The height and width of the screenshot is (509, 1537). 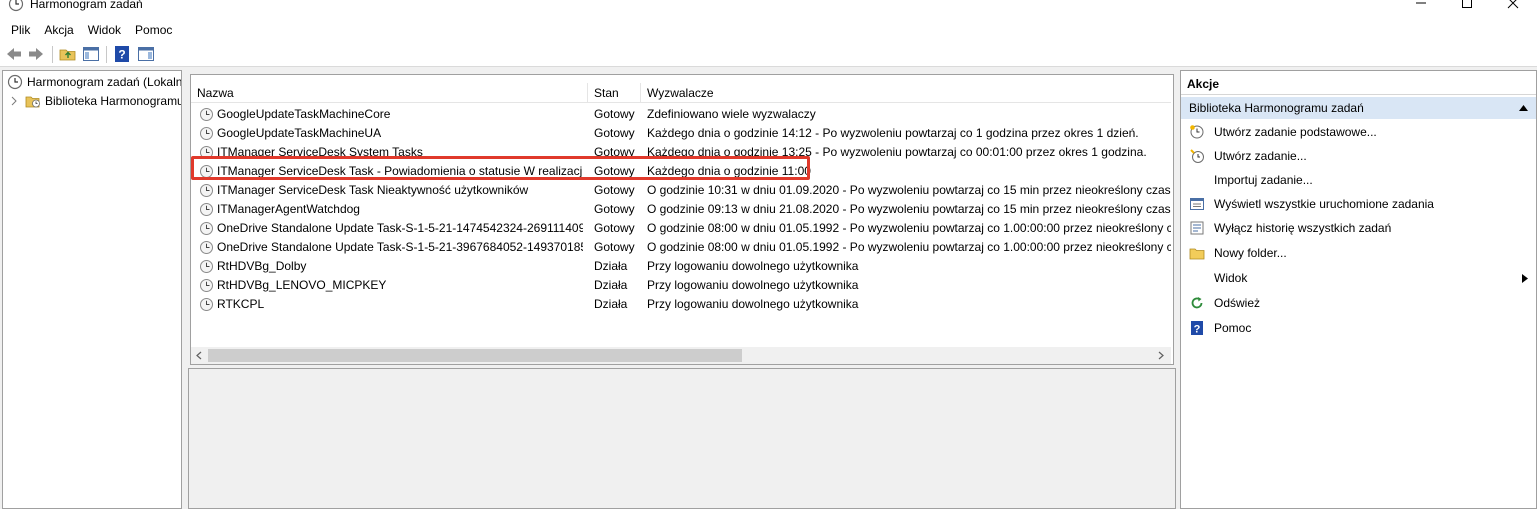 I want to click on minimize-icon, so click(x=1421, y=3).